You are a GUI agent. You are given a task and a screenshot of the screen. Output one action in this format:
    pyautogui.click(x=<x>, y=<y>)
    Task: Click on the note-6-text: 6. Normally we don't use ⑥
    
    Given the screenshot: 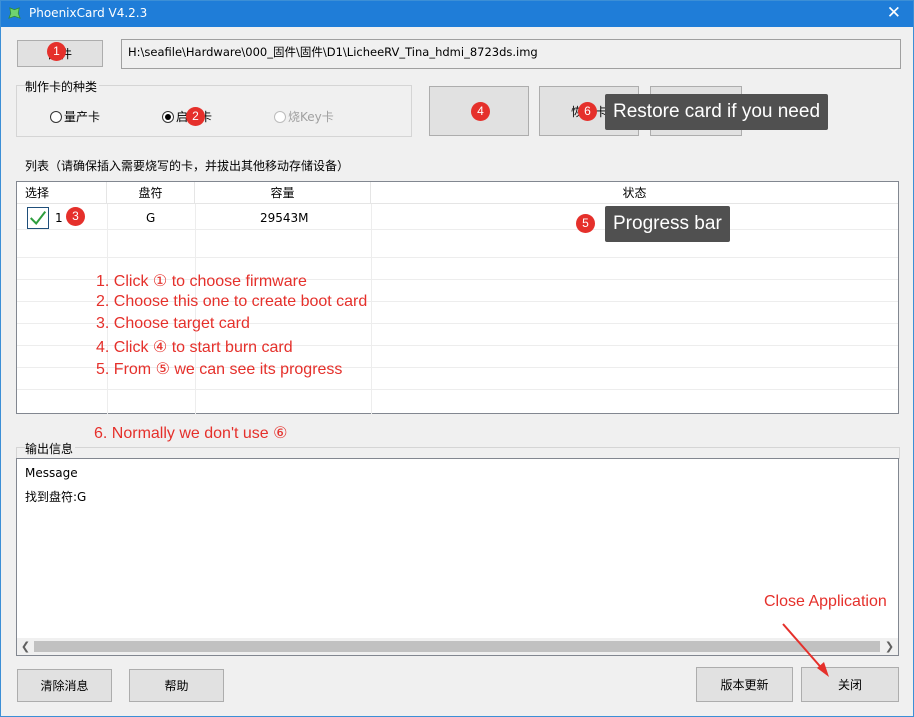 What is the action you would take?
    pyautogui.click(x=191, y=433)
    